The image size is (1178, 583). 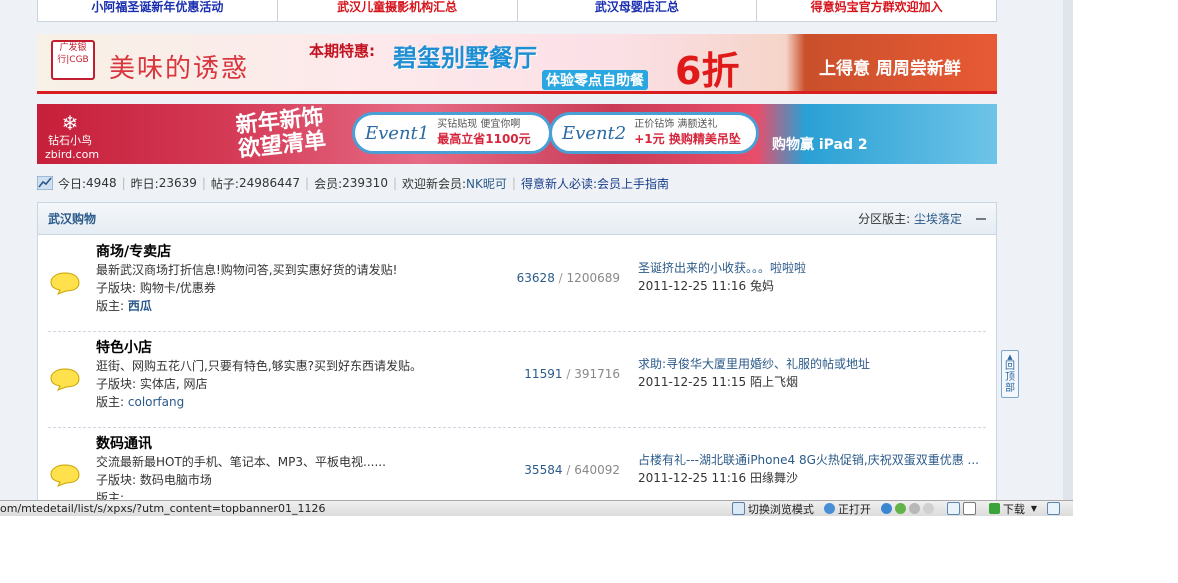 What do you see at coordinates (178, 288) in the screenshot?
I see `subforum-link: 购物卡/优惠券` at bounding box center [178, 288].